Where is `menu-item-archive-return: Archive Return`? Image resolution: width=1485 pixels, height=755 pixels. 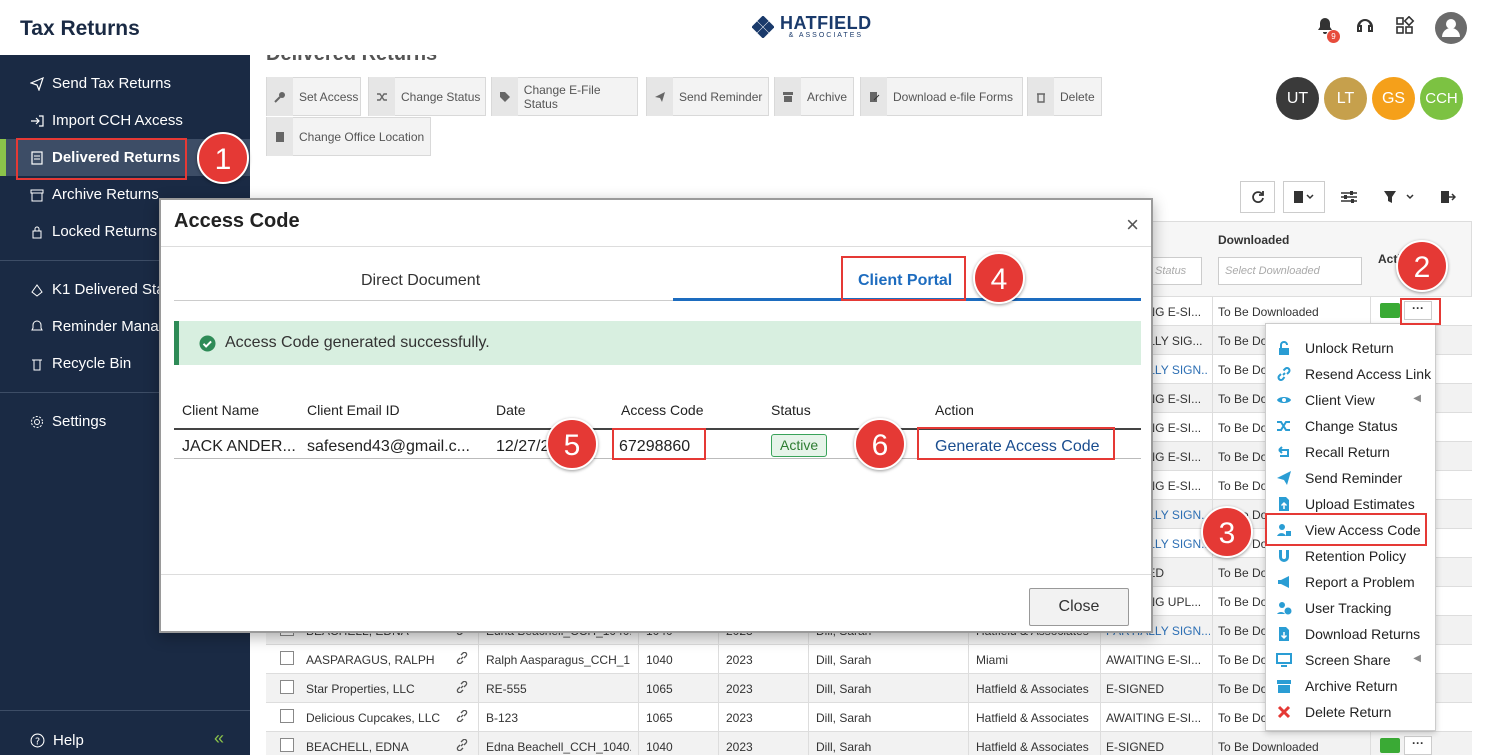 menu-item-archive-return: Archive Return is located at coordinates (1337, 686).